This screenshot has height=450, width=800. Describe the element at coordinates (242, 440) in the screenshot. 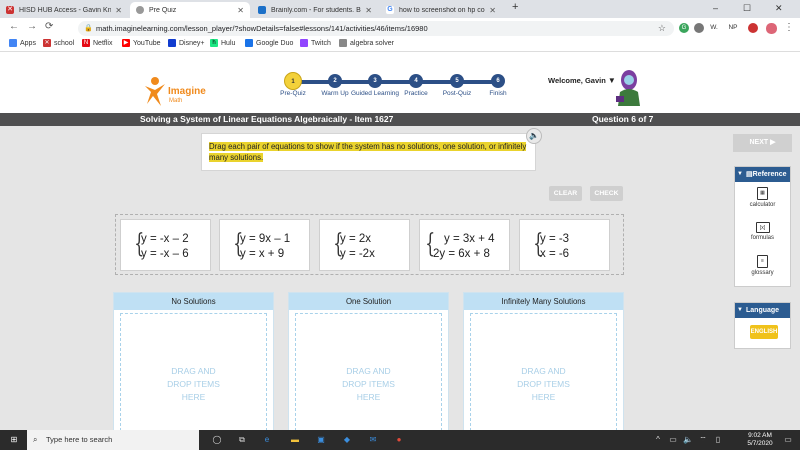

I see `task-switch-icon: ⧉` at that location.